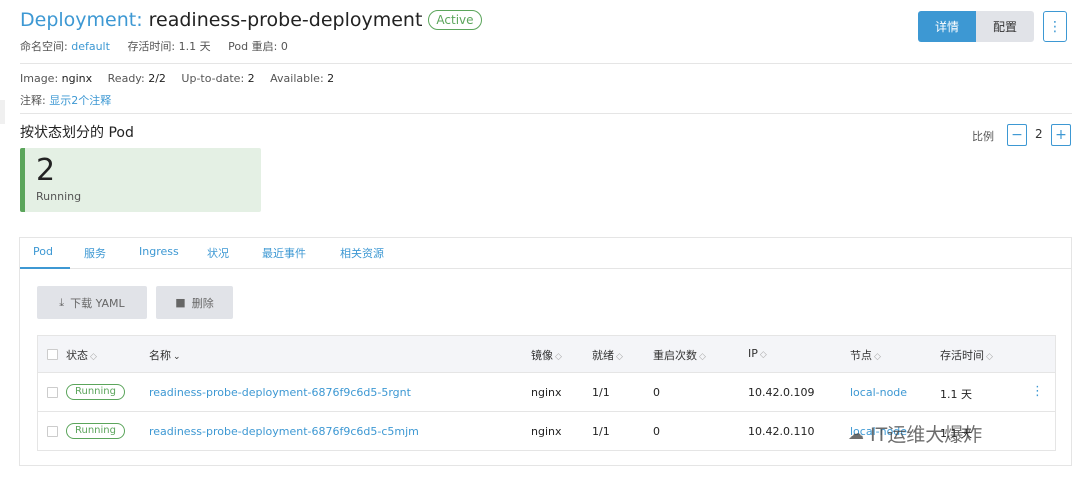 The image size is (1080, 483). What do you see at coordinates (781, 392) in the screenshot?
I see `pod-ip: 10.42.0.109` at bounding box center [781, 392].